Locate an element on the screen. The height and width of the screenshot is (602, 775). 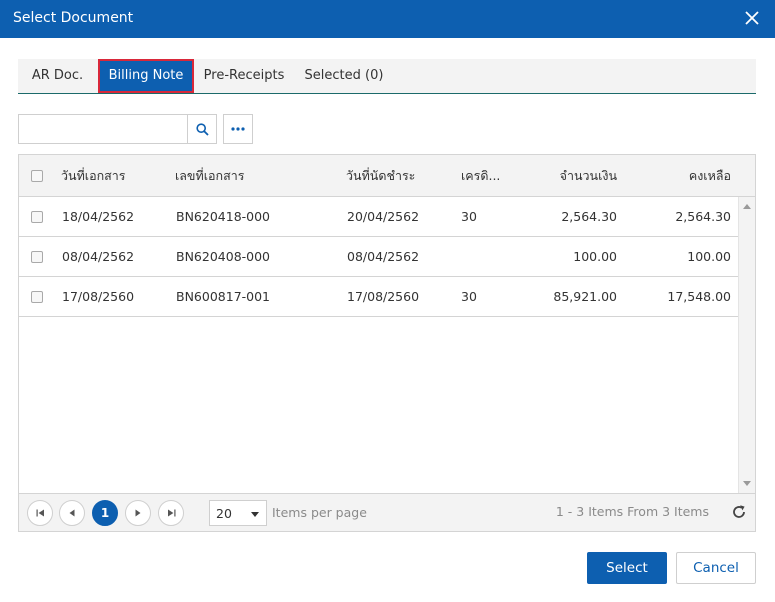
select-all-checkbox is located at coordinates (37, 176).